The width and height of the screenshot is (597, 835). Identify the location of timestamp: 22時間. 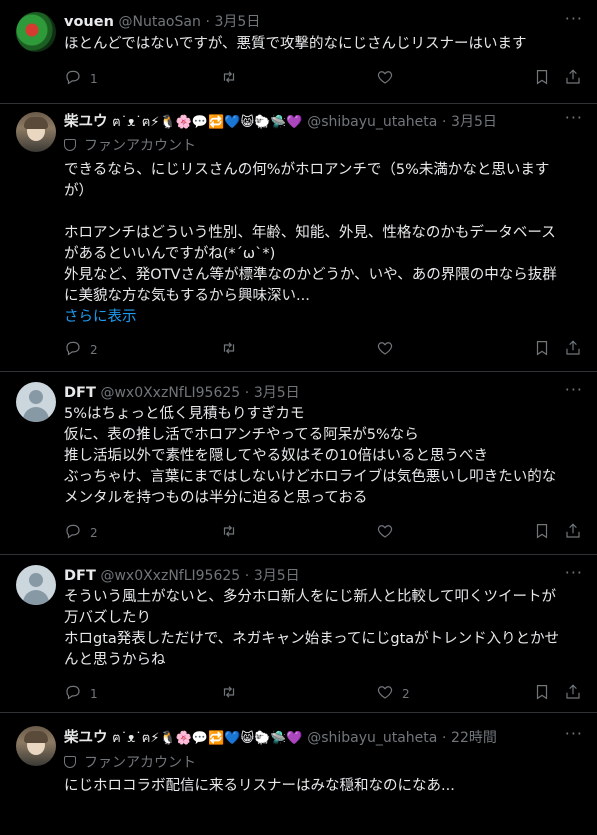
(474, 738).